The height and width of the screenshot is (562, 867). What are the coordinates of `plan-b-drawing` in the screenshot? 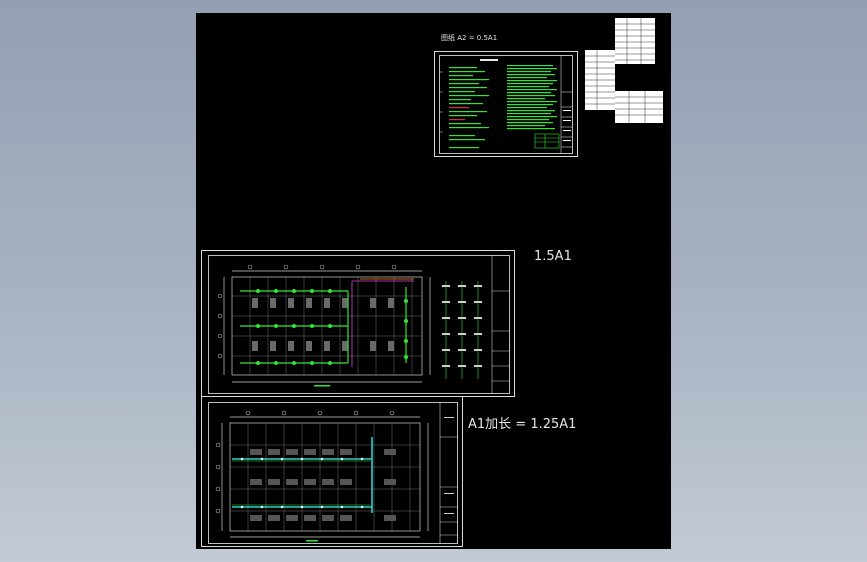 It's located at (336, 473).